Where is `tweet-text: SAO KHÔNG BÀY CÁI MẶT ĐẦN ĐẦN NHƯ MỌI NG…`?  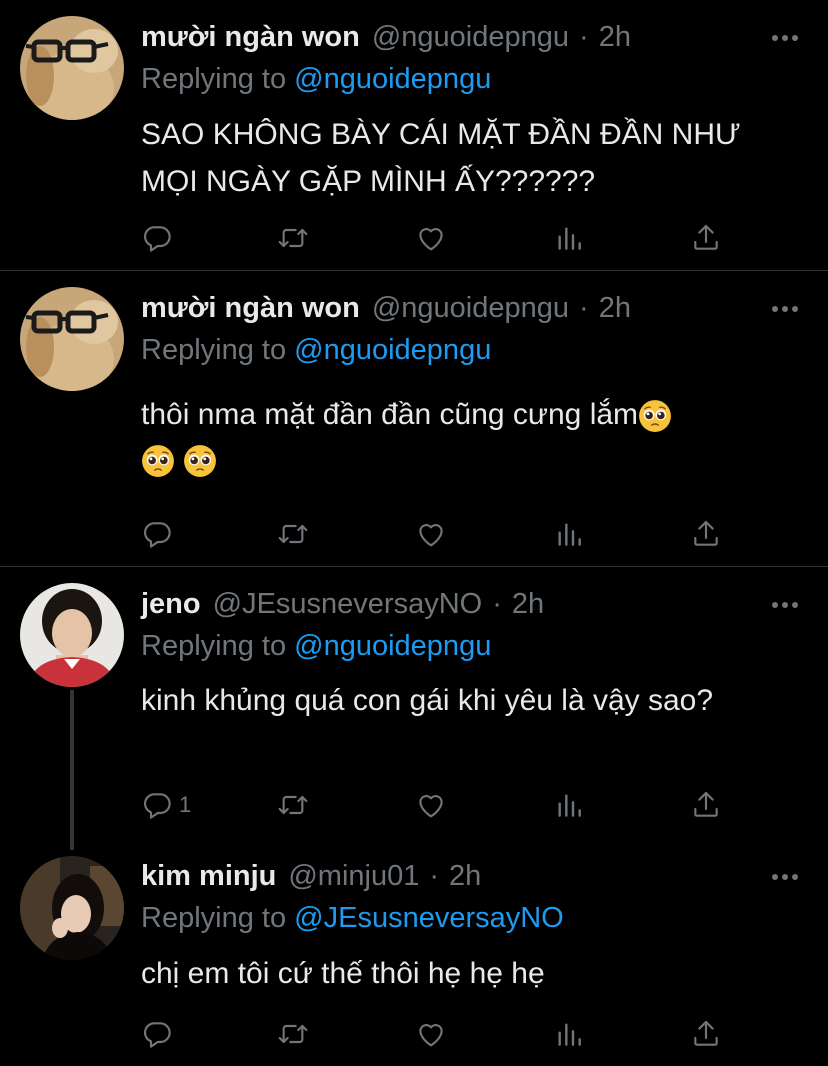 tweet-text: SAO KHÔNG BÀY CÁI MẶT ĐẦN ĐẦN NHƯ MỌI NG… is located at coordinates (441, 158).